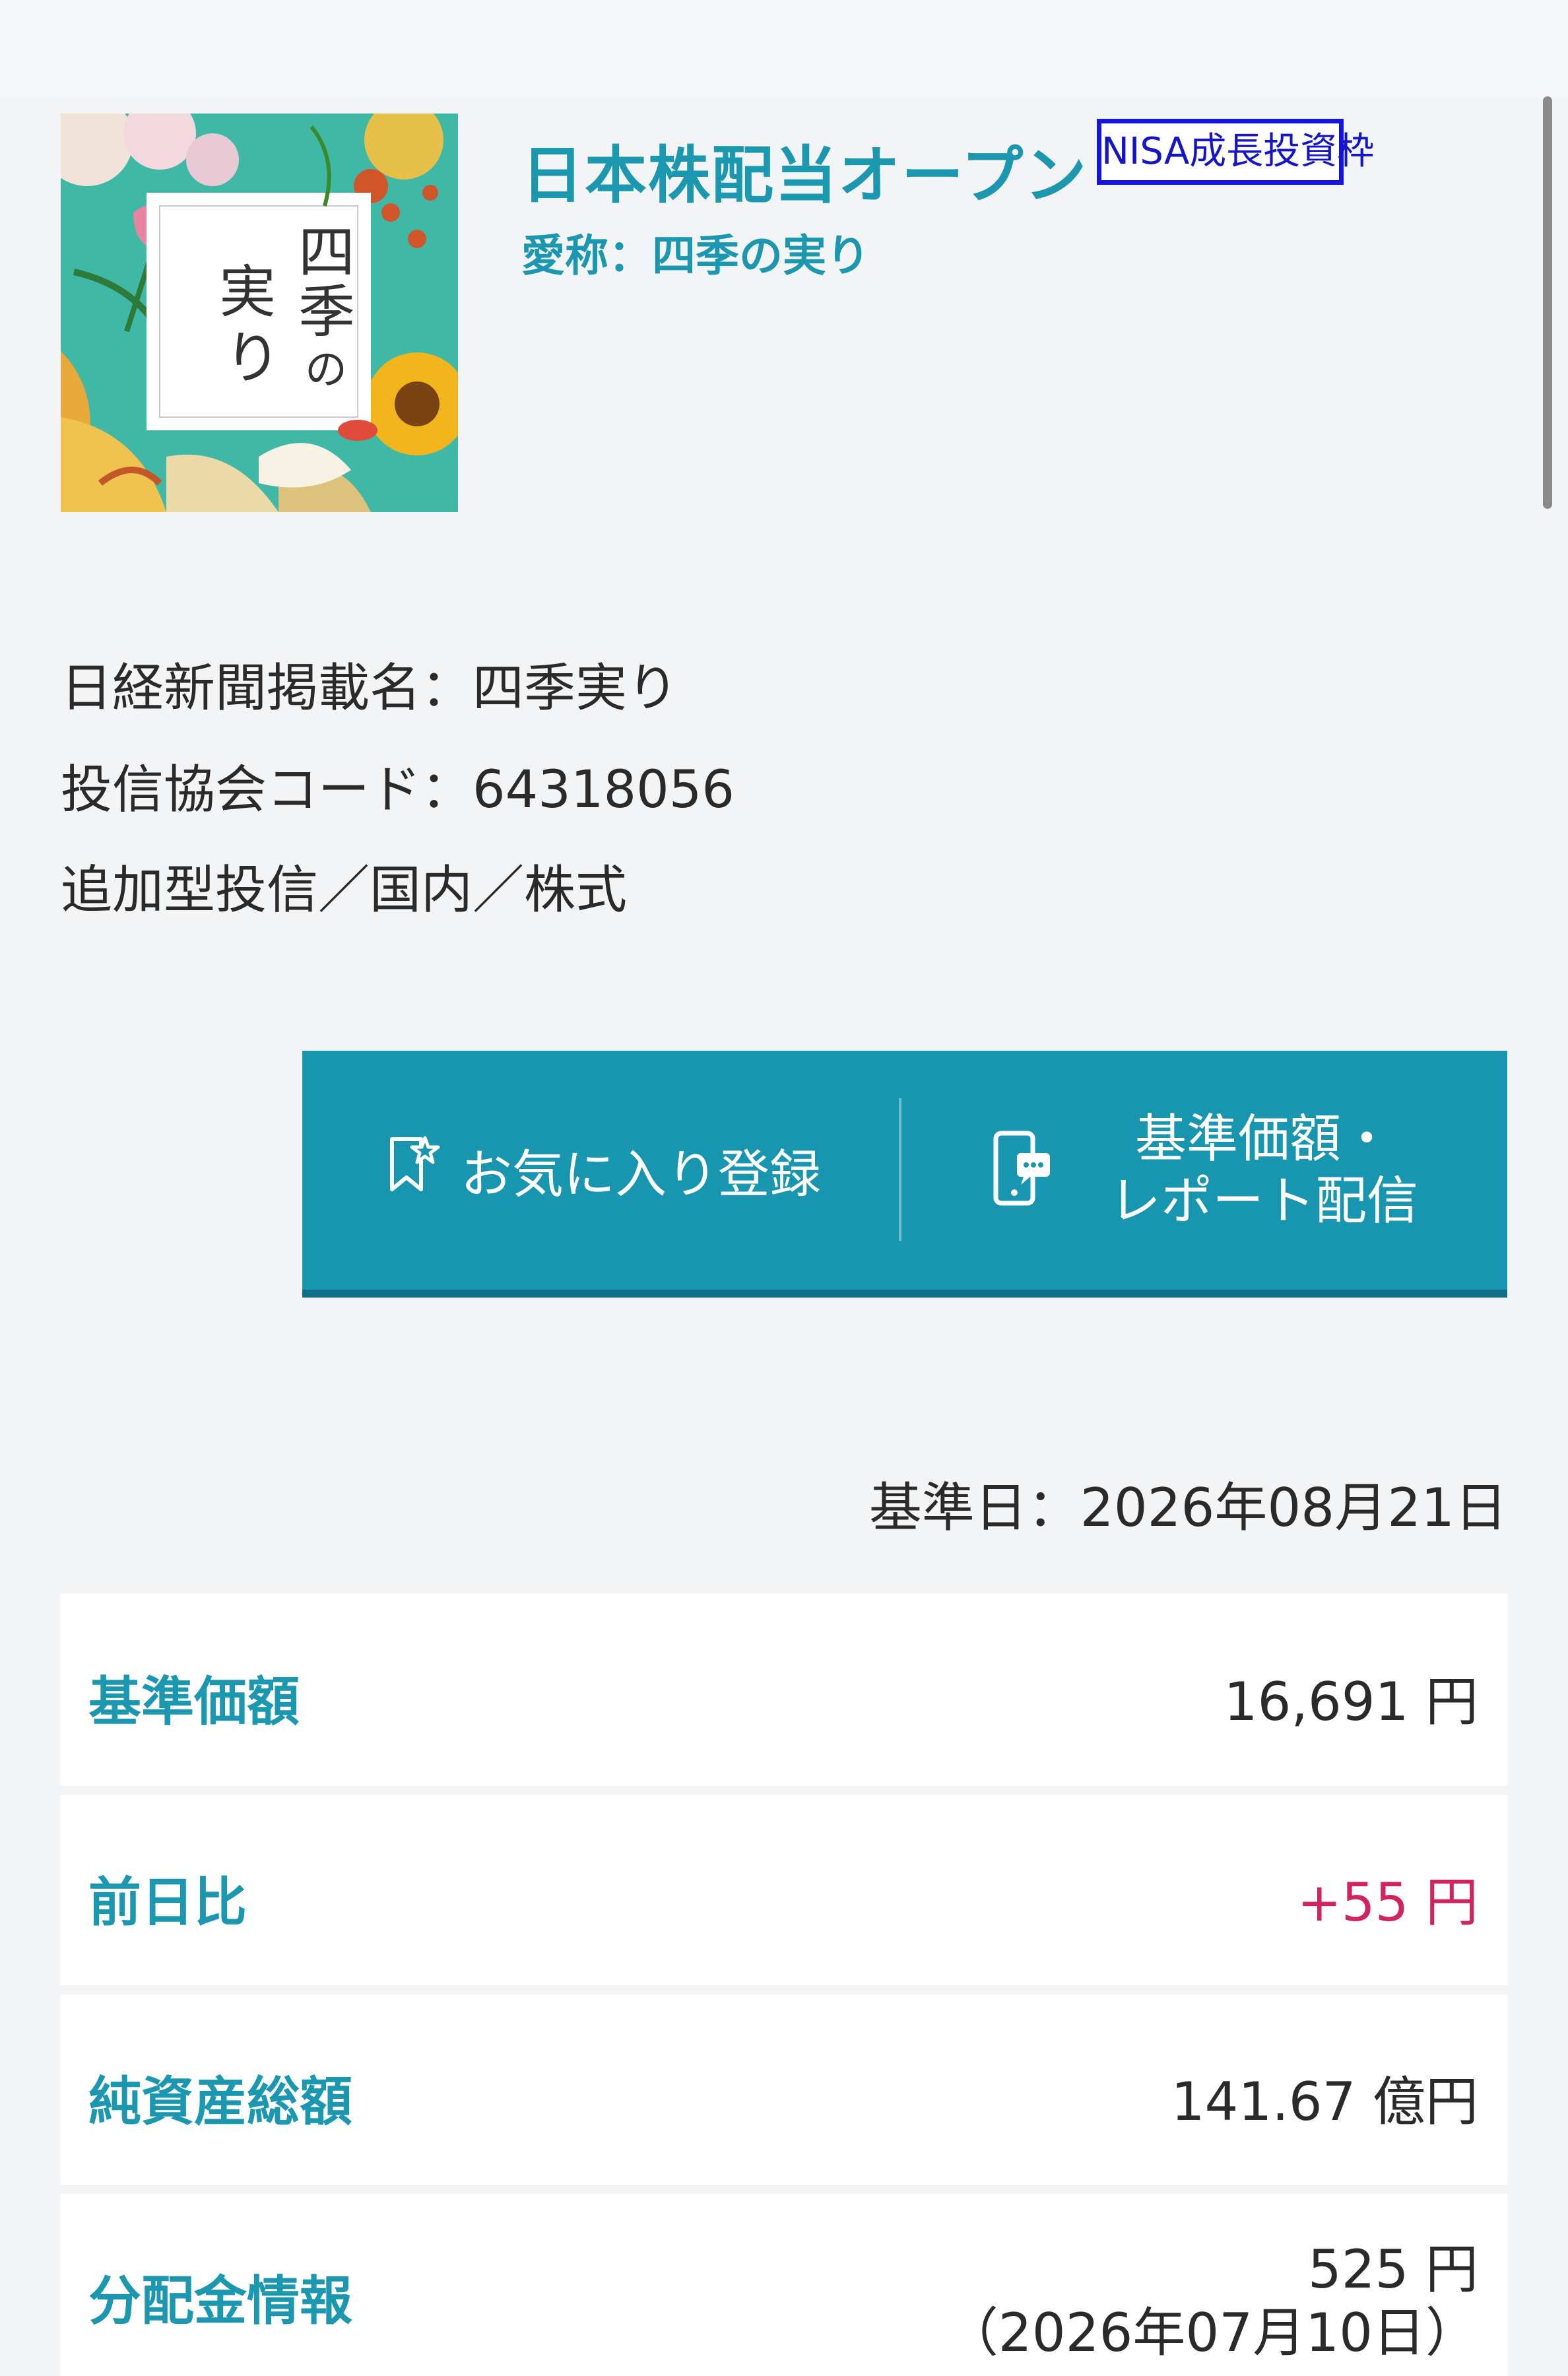 The width and height of the screenshot is (1568, 2376). I want to click on svg-text: 実, so click(247, 292).